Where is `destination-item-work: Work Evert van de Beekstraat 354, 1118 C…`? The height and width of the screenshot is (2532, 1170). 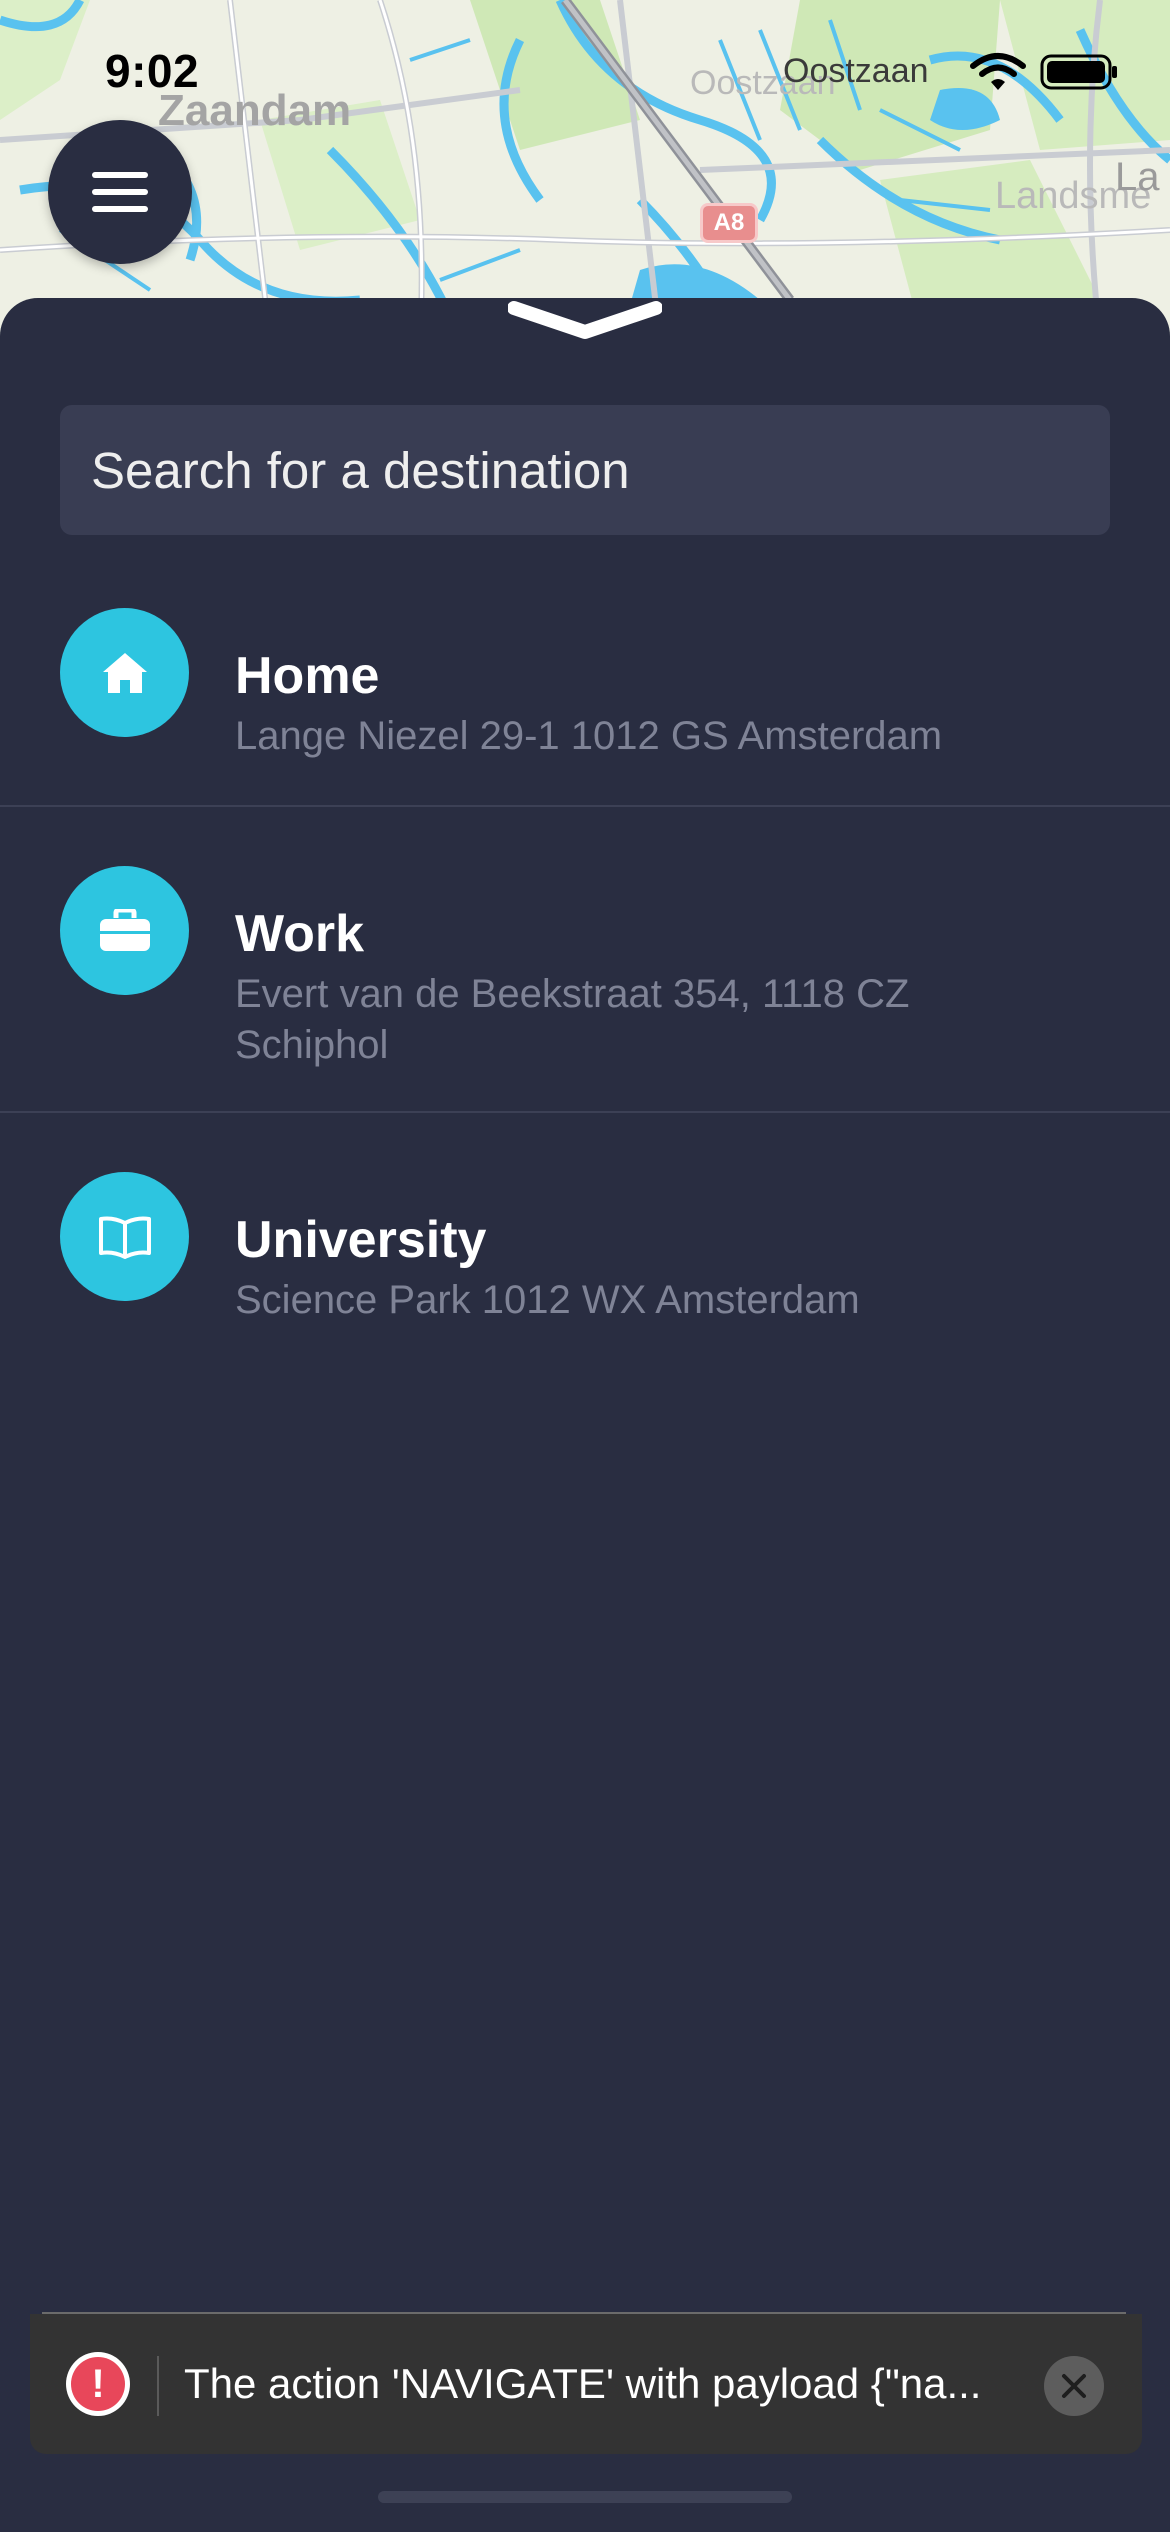 destination-item-work: Work Evert van de Beekstraat 354, 1118 C… is located at coordinates (585, 986).